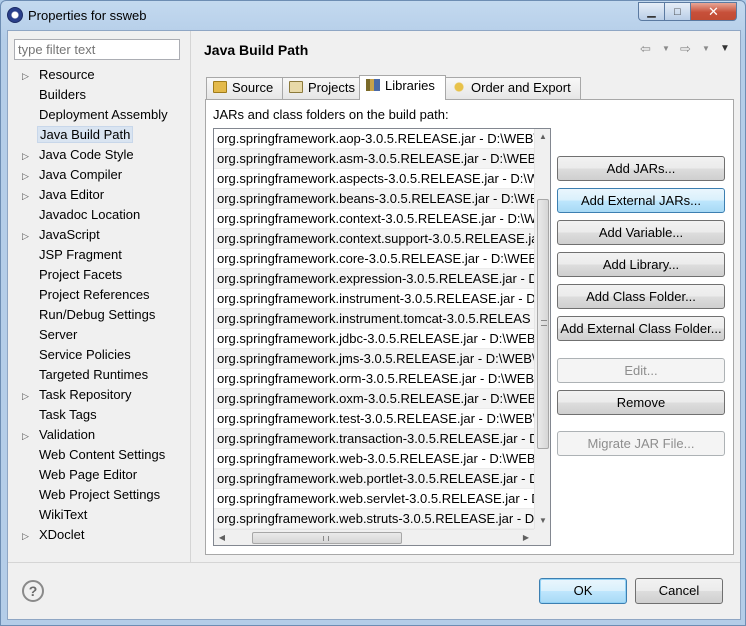 The width and height of the screenshot is (746, 626). Describe the element at coordinates (327, 538) in the screenshot. I see `horizontal-scroll-thumb` at that location.